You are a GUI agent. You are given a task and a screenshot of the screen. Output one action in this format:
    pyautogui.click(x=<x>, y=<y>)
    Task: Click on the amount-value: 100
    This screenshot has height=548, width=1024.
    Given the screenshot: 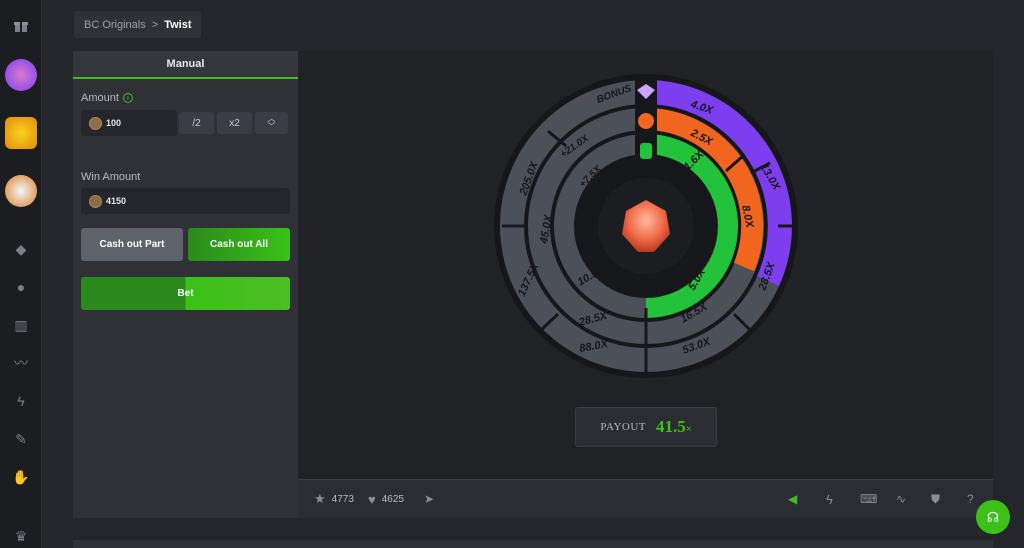 What is the action you would take?
    pyautogui.click(x=114, y=123)
    